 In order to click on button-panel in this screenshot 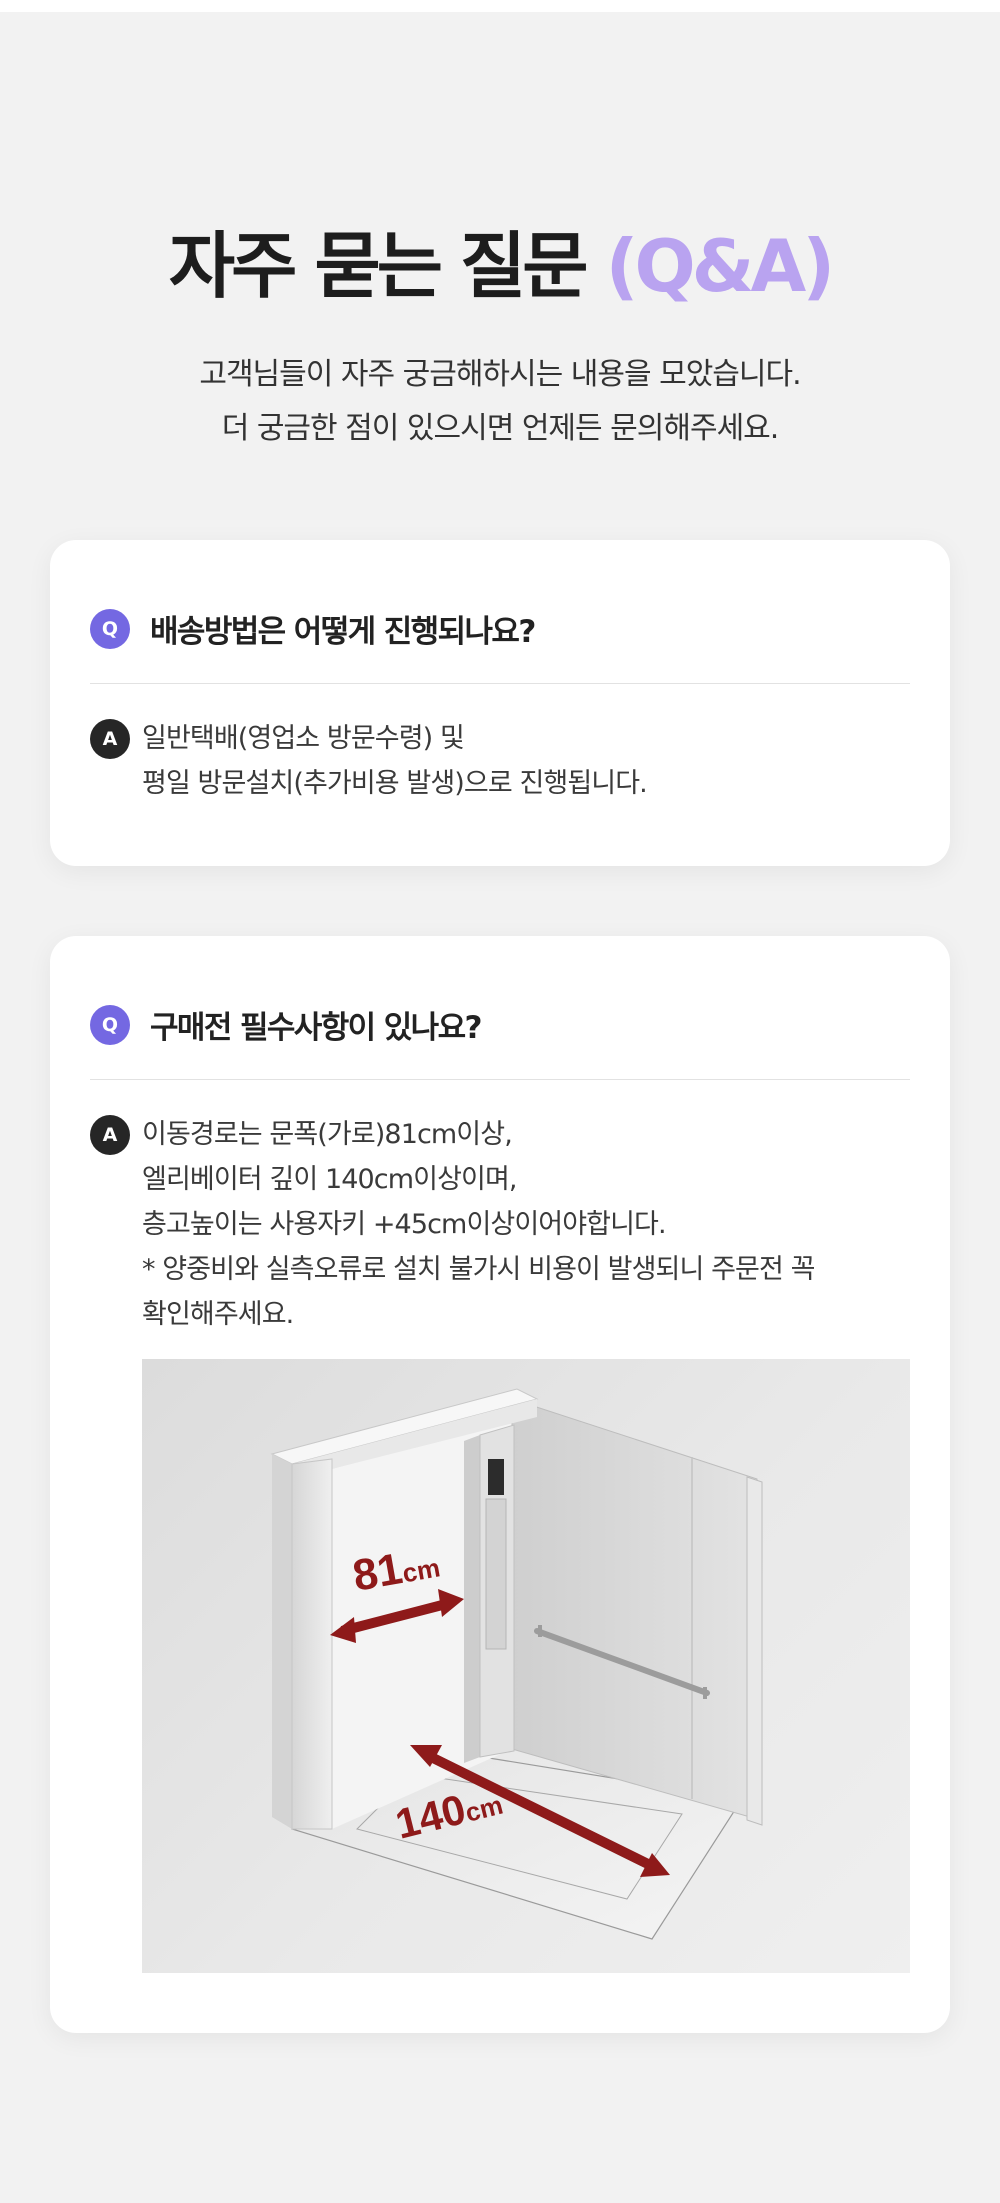, I will do `click(496, 1574)`.